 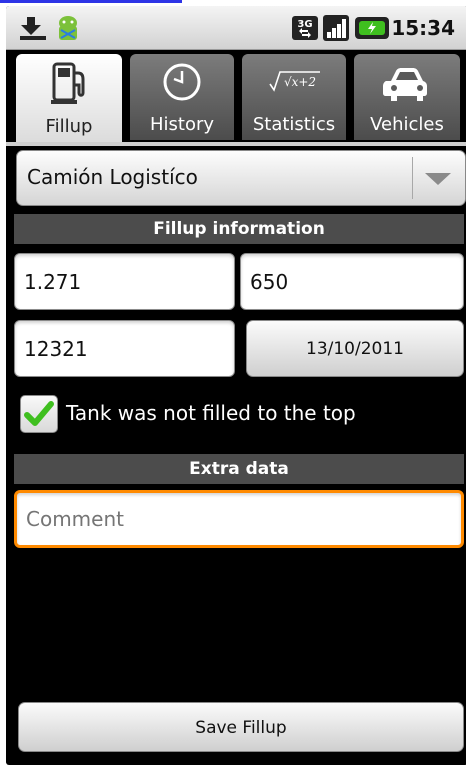 What do you see at coordinates (91, 1) in the screenshot?
I see `top-edge-line` at bounding box center [91, 1].